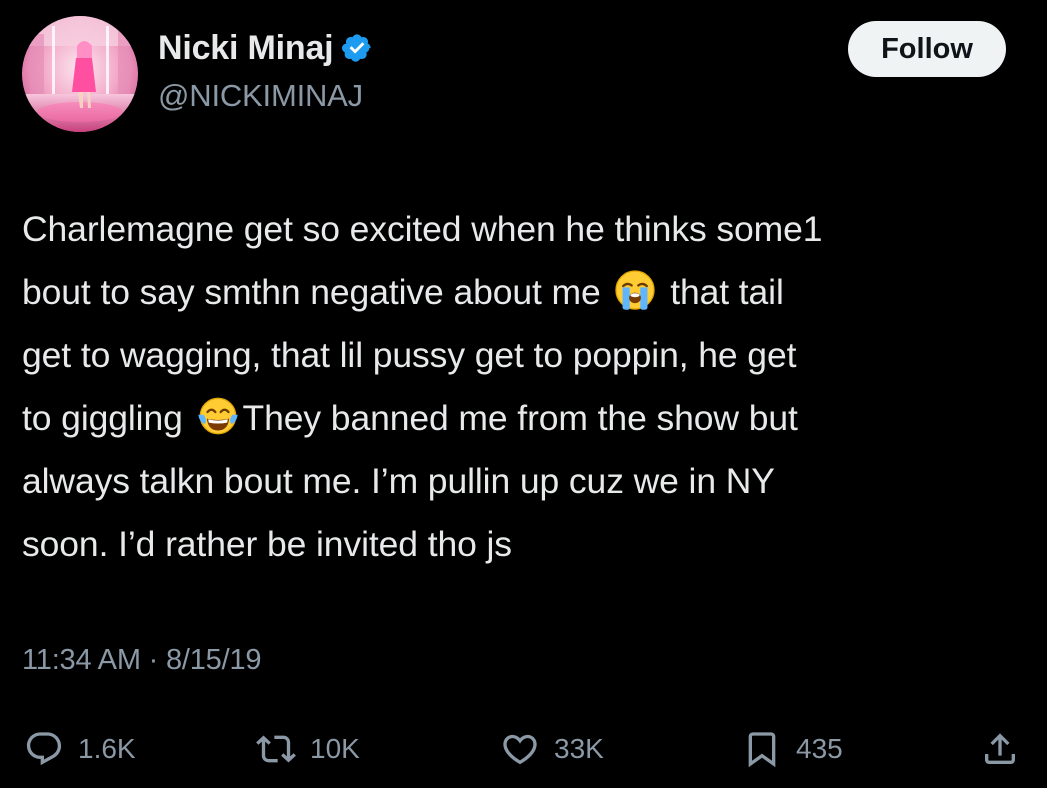 This screenshot has height=788, width=1047. What do you see at coordinates (246, 48) in the screenshot?
I see `author-display-name: Nicki Minaj` at bounding box center [246, 48].